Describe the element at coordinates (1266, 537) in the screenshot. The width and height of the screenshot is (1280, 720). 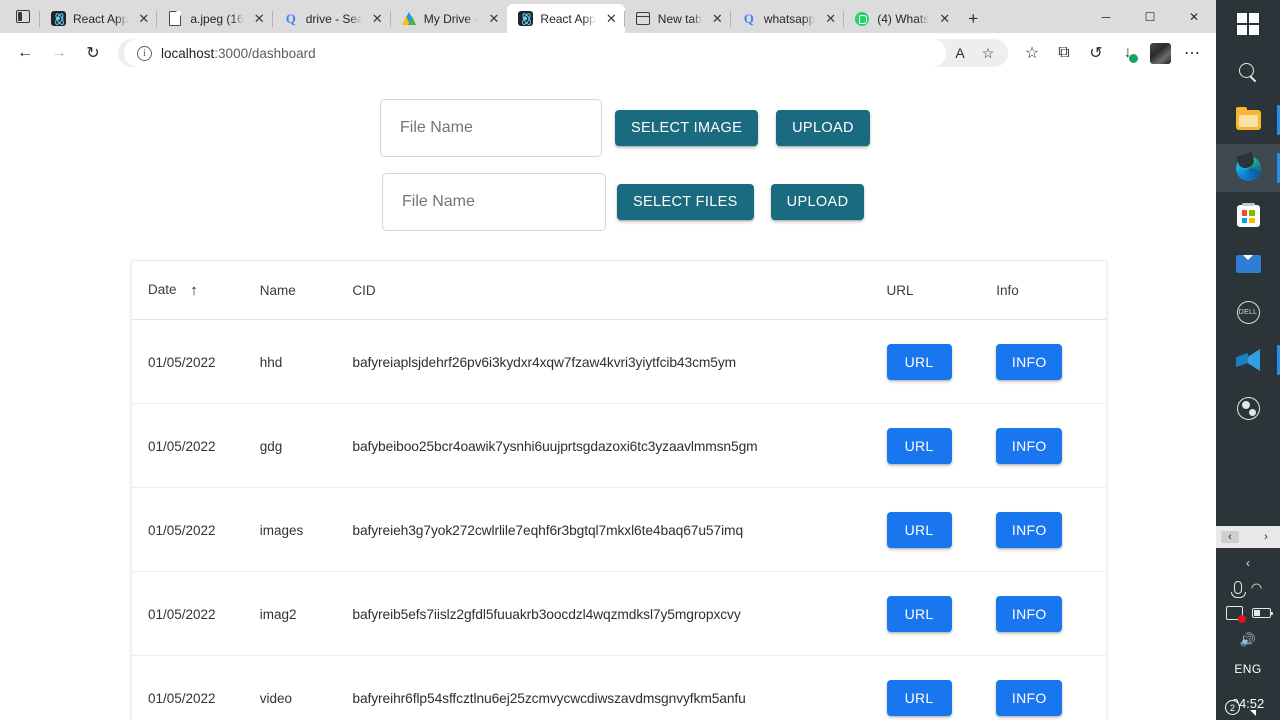
I see `tray-next-icon: ›` at that location.